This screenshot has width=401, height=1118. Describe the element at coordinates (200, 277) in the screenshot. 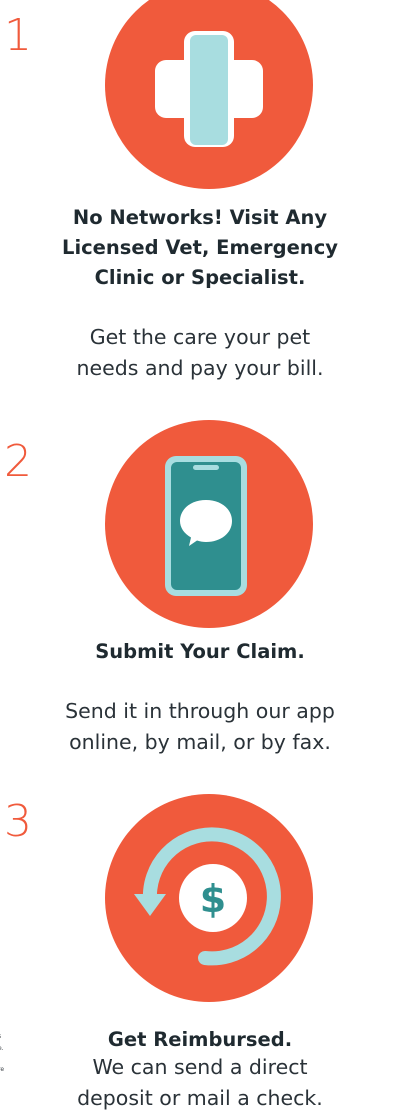

I see `step-1-heading-line: Clinic or Specialist.` at that location.